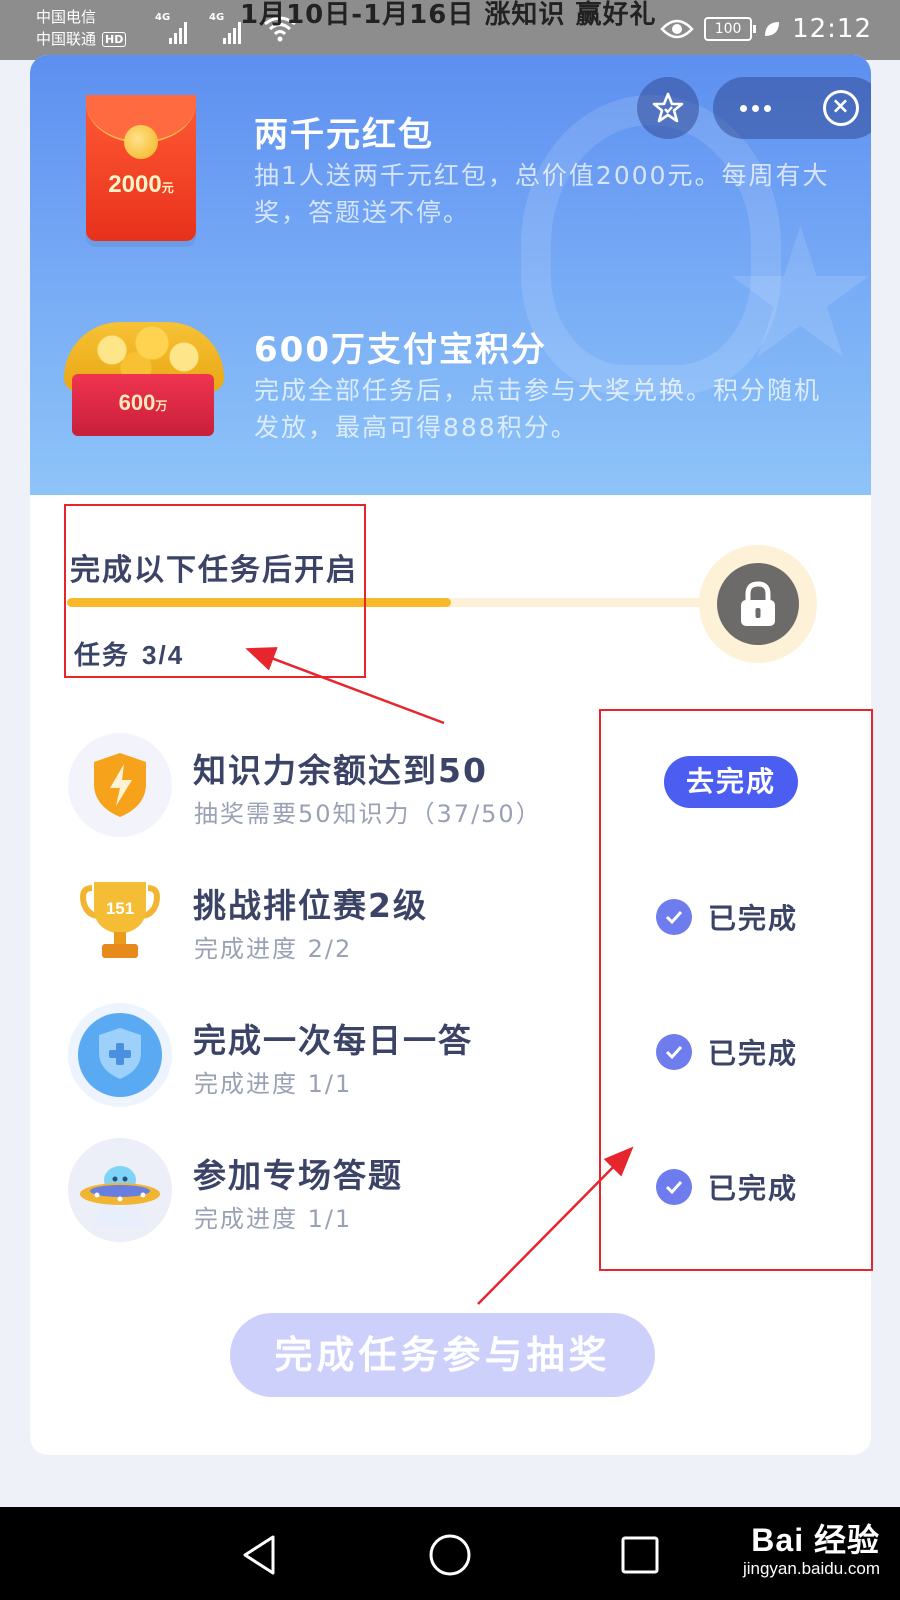  Describe the element at coordinates (538, 409) in the screenshot. I see `prize-description: 完成全部任务后，点击参与大奖兑换。积分随机发放，最高可得888积分。` at that location.